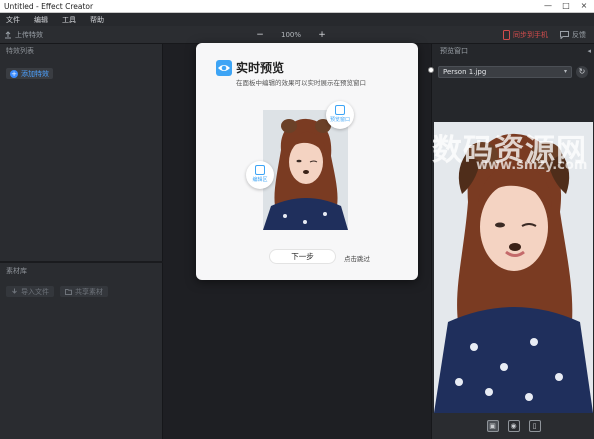 The image size is (594, 439). I want to click on import-file-label: 导入文件, so click(35, 291).